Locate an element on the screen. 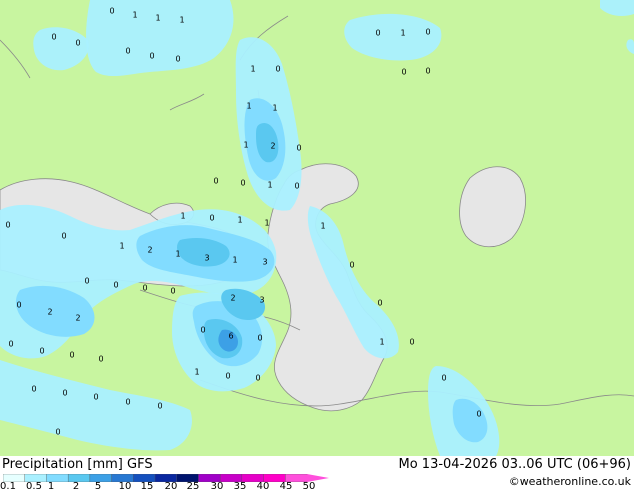 This screenshot has height=492, width=634. credit-text: ©weatheronline.co.uk is located at coordinates (569, 481).